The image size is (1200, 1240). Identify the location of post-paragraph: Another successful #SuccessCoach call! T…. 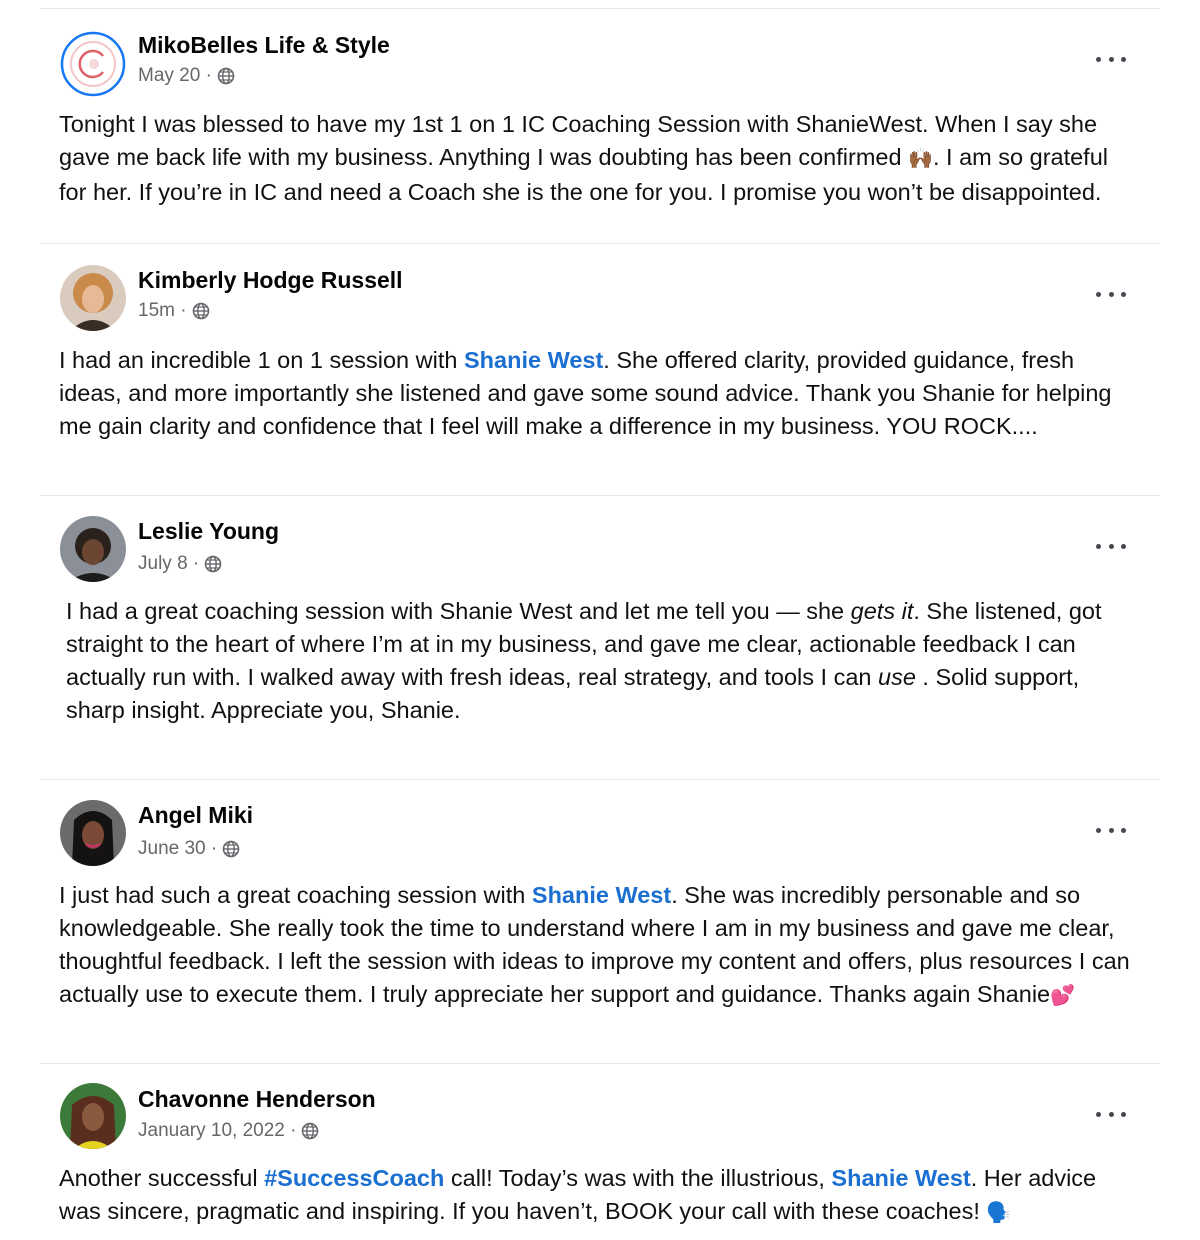
(599, 1196).